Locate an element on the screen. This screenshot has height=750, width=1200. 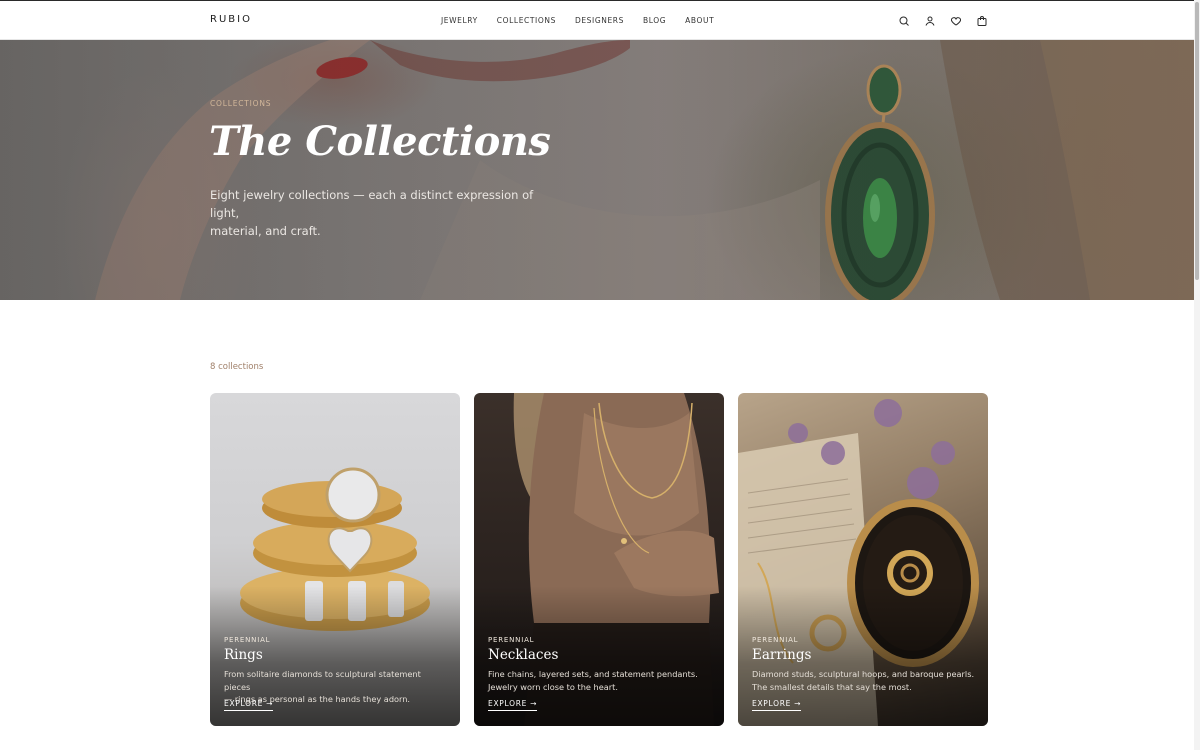
page-title: The Collections is located at coordinates (380, 141).